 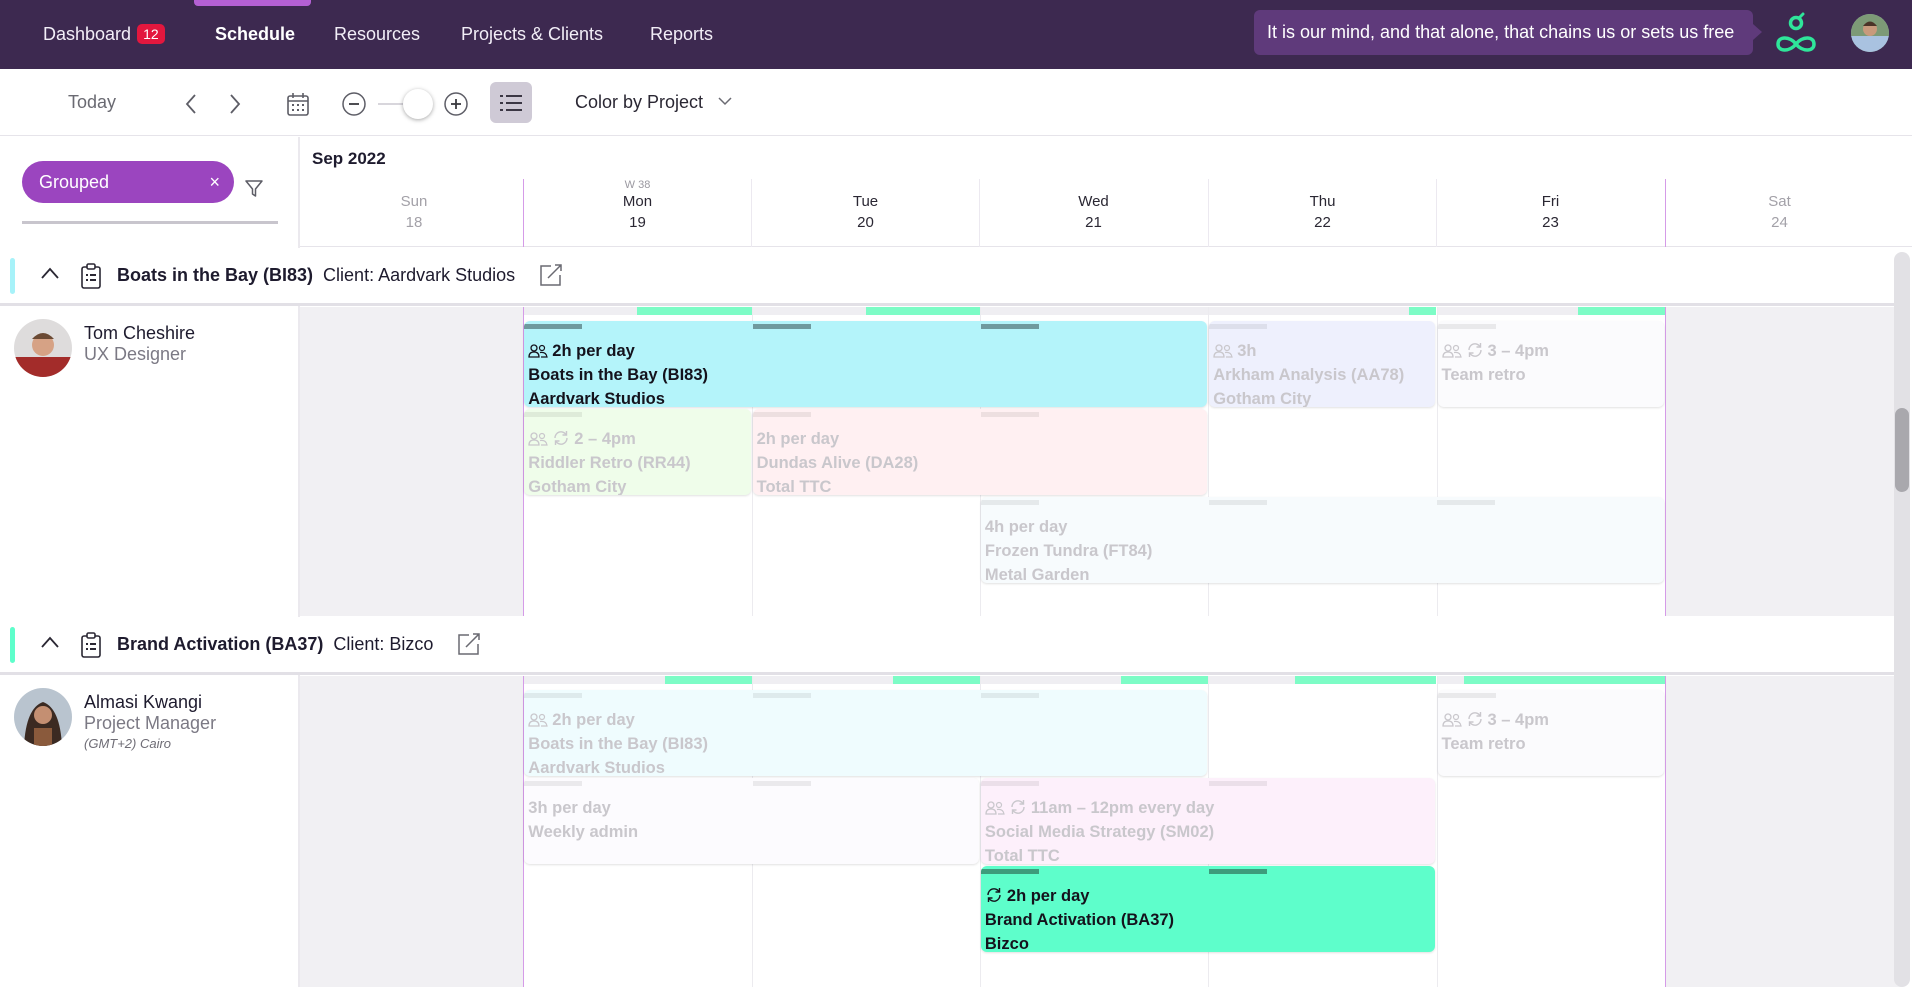 What do you see at coordinates (1902, 450) in the screenshot?
I see `scrollbar-thumb` at bounding box center [1902, 450].